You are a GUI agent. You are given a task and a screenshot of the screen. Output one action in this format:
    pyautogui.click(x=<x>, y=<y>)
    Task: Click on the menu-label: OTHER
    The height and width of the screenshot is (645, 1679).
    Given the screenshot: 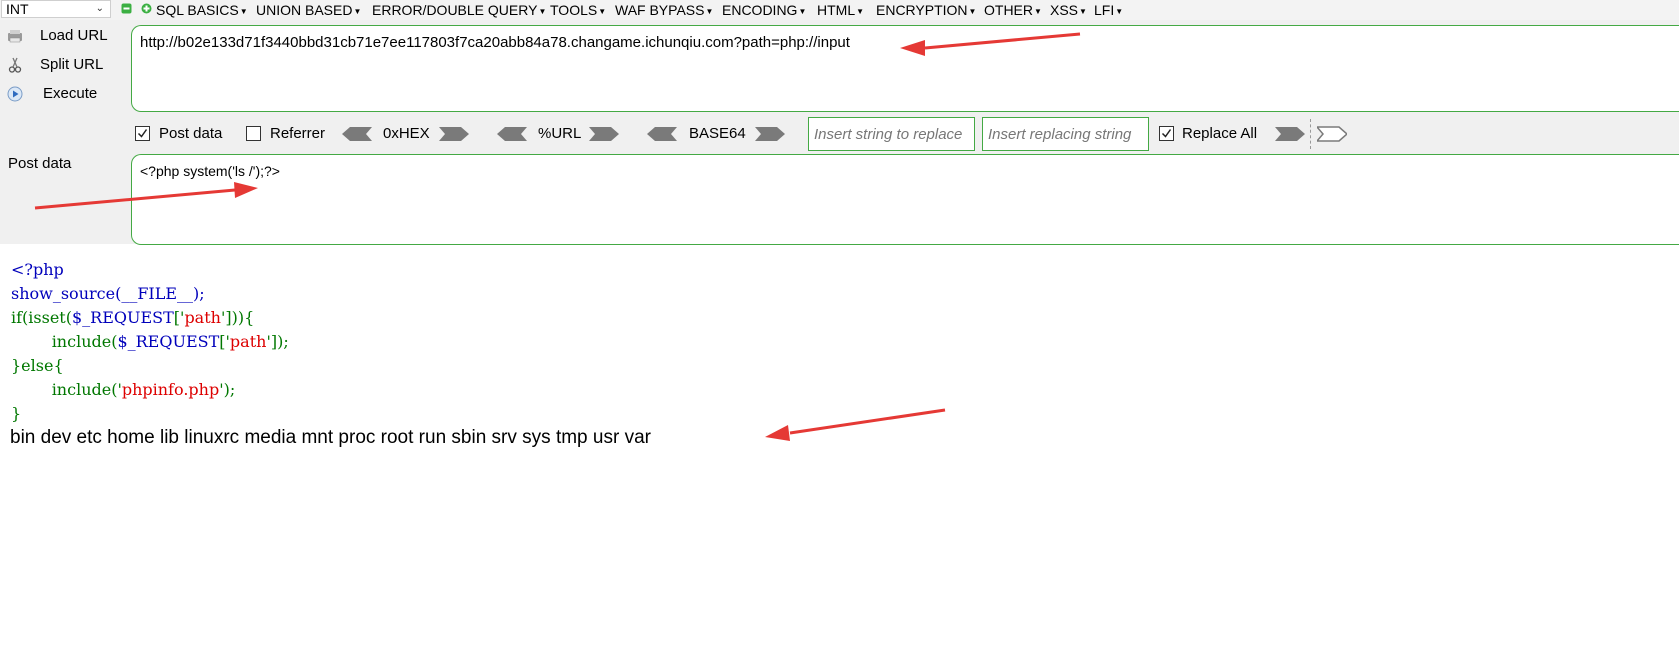 What is the action you would take?
    pyautogui.click(x=1008, y=10)
    